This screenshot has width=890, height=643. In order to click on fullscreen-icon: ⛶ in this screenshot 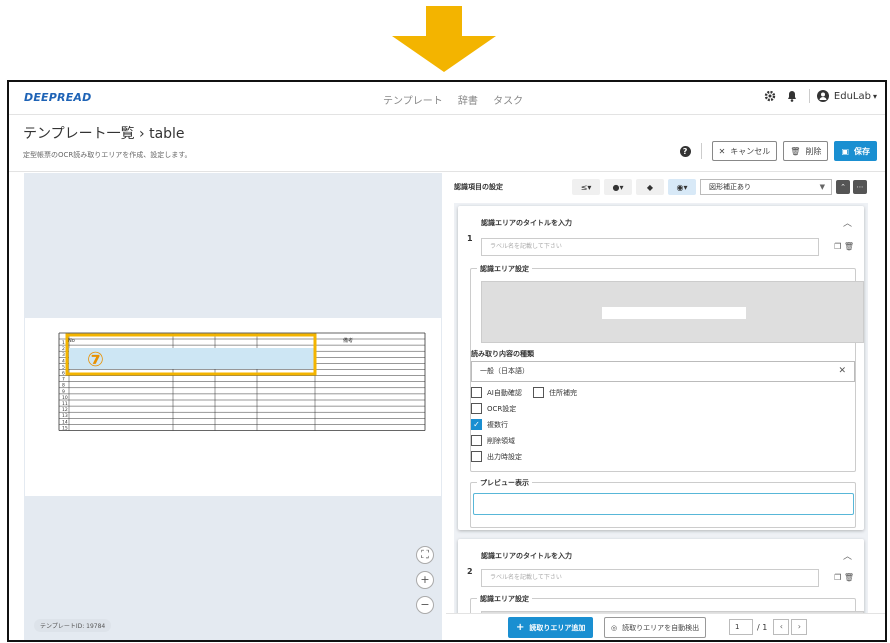, I will do `click(425, 555)`.